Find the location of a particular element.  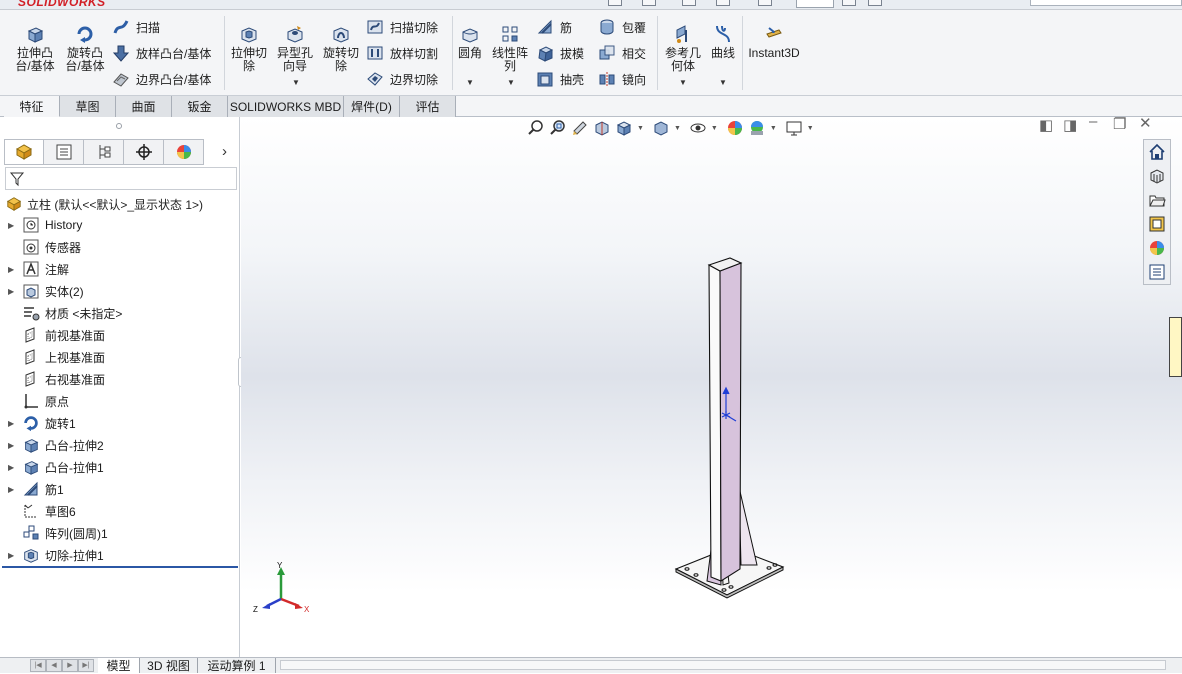

task-pane-custom-properties is located at coordinates (1157, 272).